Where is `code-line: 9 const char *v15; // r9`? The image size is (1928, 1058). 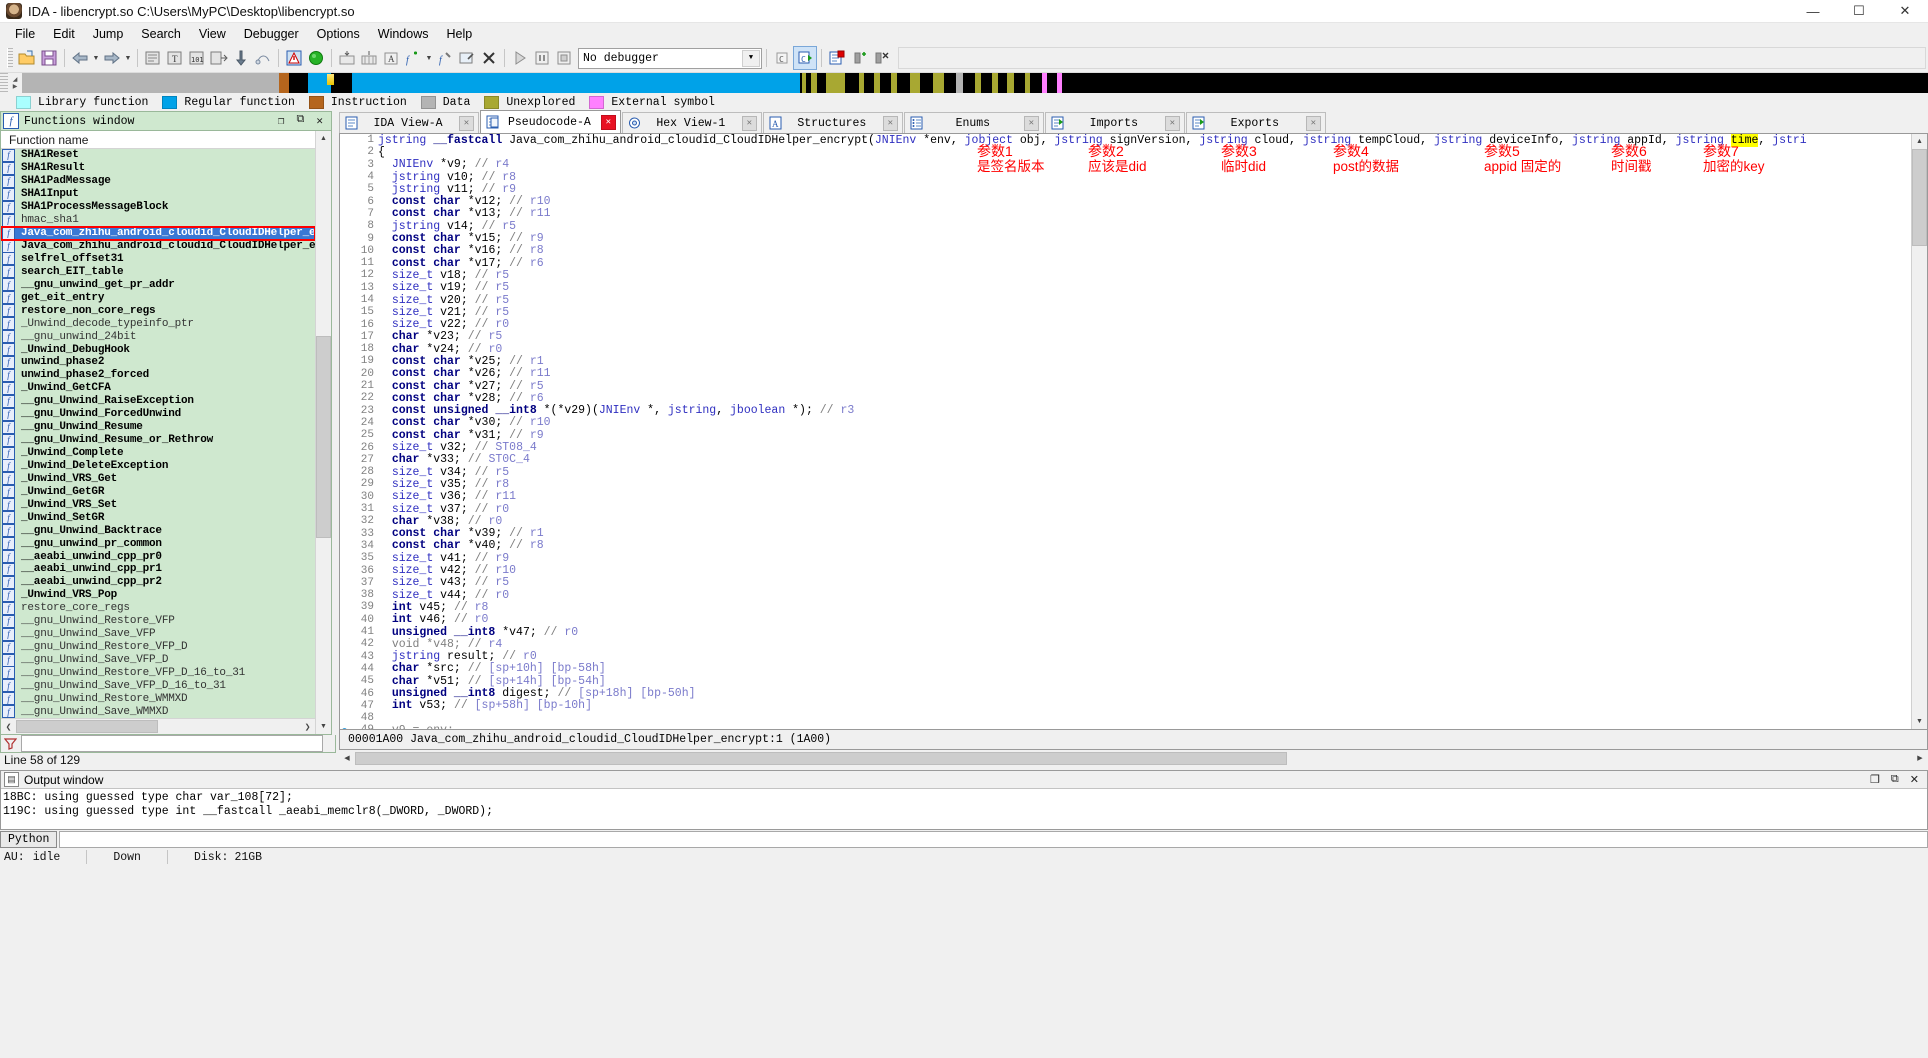 code-line: 9 const char *v15; // r9 is located at coordinates (1125, 238).